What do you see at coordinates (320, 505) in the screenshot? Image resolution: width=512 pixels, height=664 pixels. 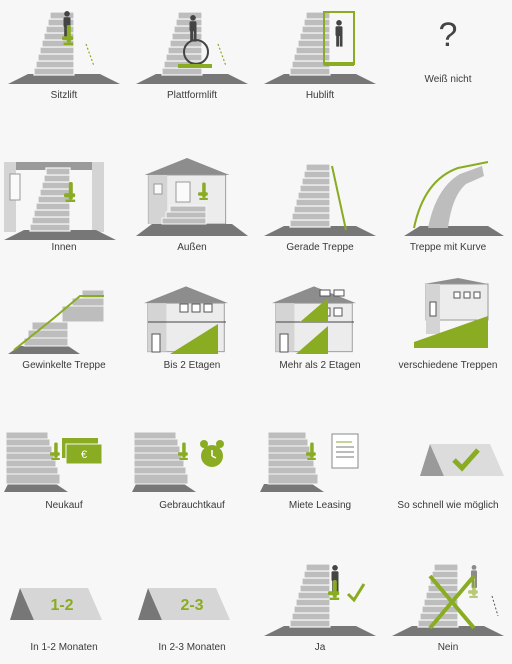 I see `label-miete-leasing: Miete Leasing` at bounding box center [320, 505].